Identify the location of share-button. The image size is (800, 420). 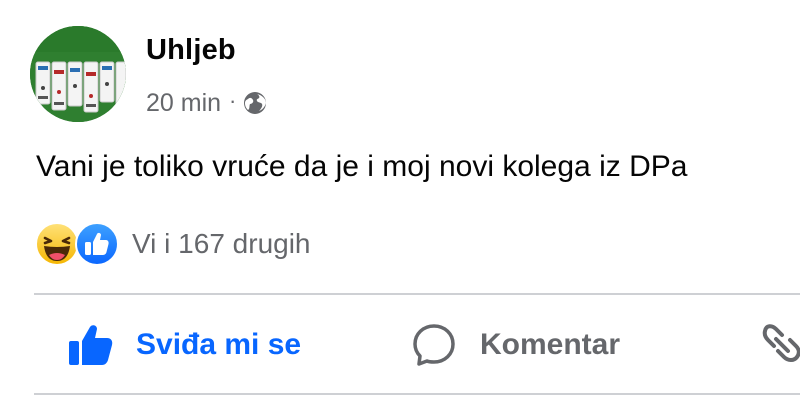
(781, 345).